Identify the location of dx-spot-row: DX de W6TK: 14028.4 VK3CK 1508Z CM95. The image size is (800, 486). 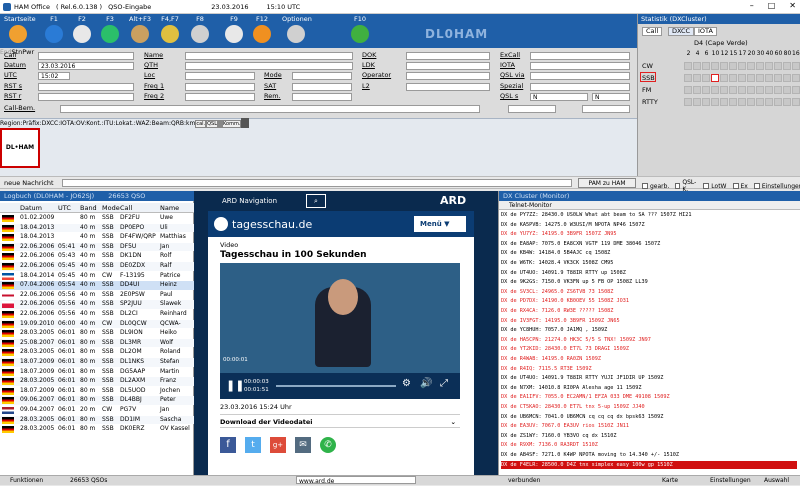
(649, 263).